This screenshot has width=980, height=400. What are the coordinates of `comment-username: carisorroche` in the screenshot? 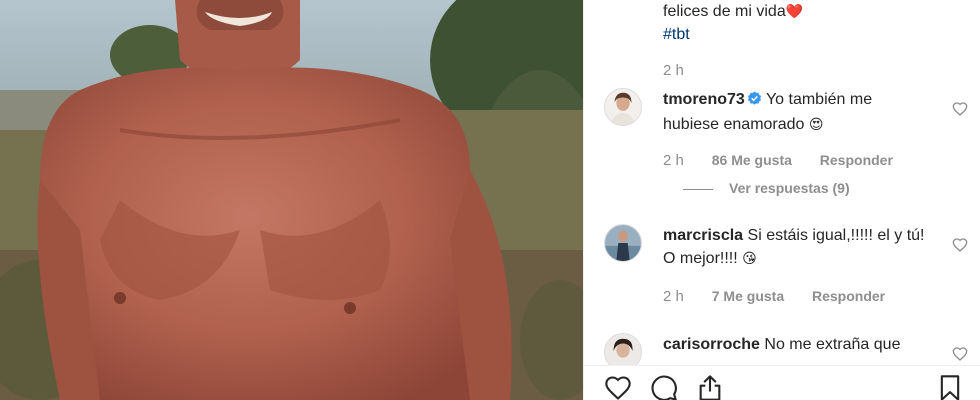 It's located at (711, 344).